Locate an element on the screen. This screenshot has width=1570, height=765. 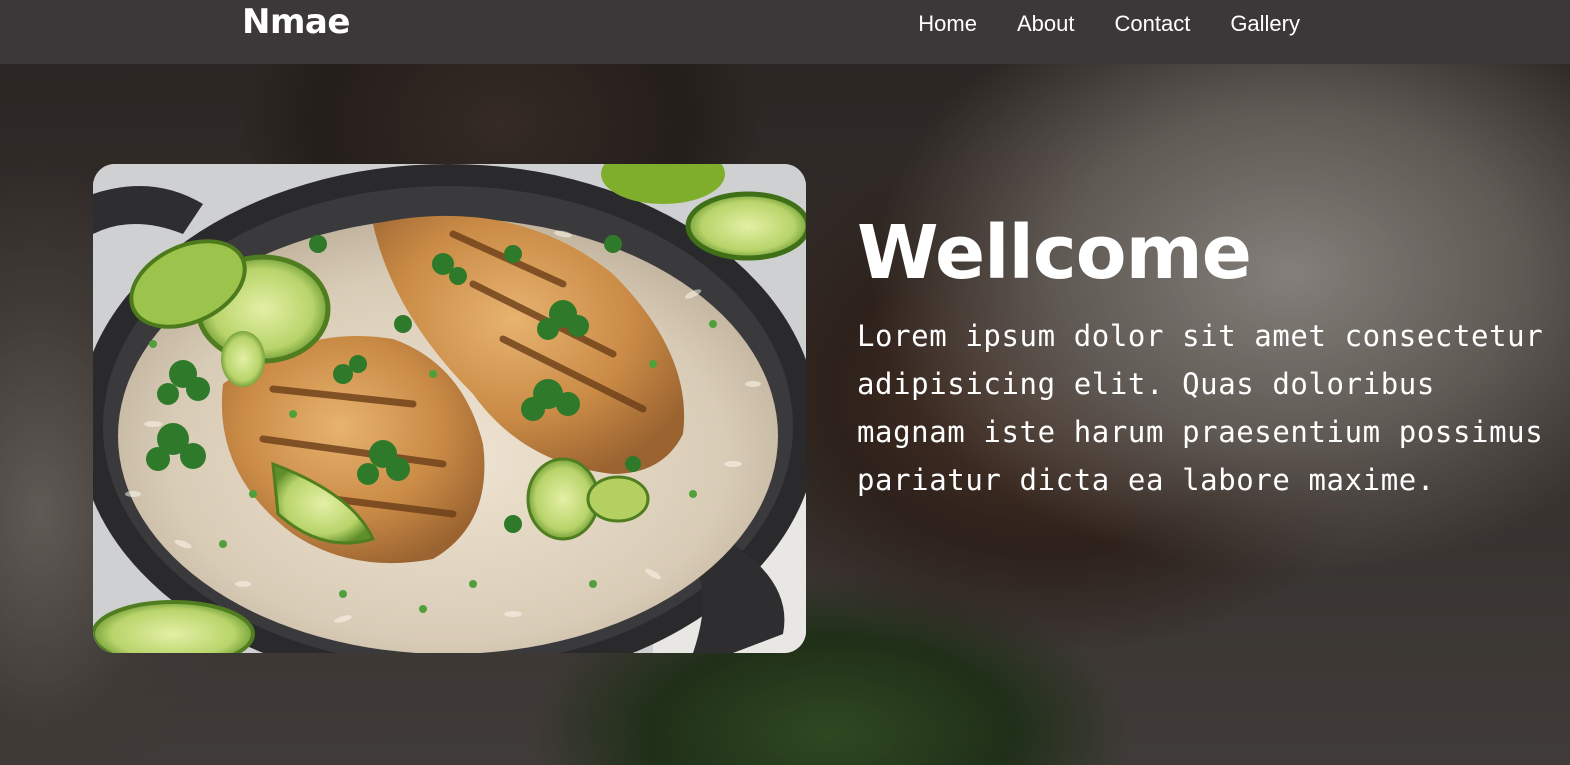
nav-links: Home About Contact Gallery is located at coordinates (1109, 24).